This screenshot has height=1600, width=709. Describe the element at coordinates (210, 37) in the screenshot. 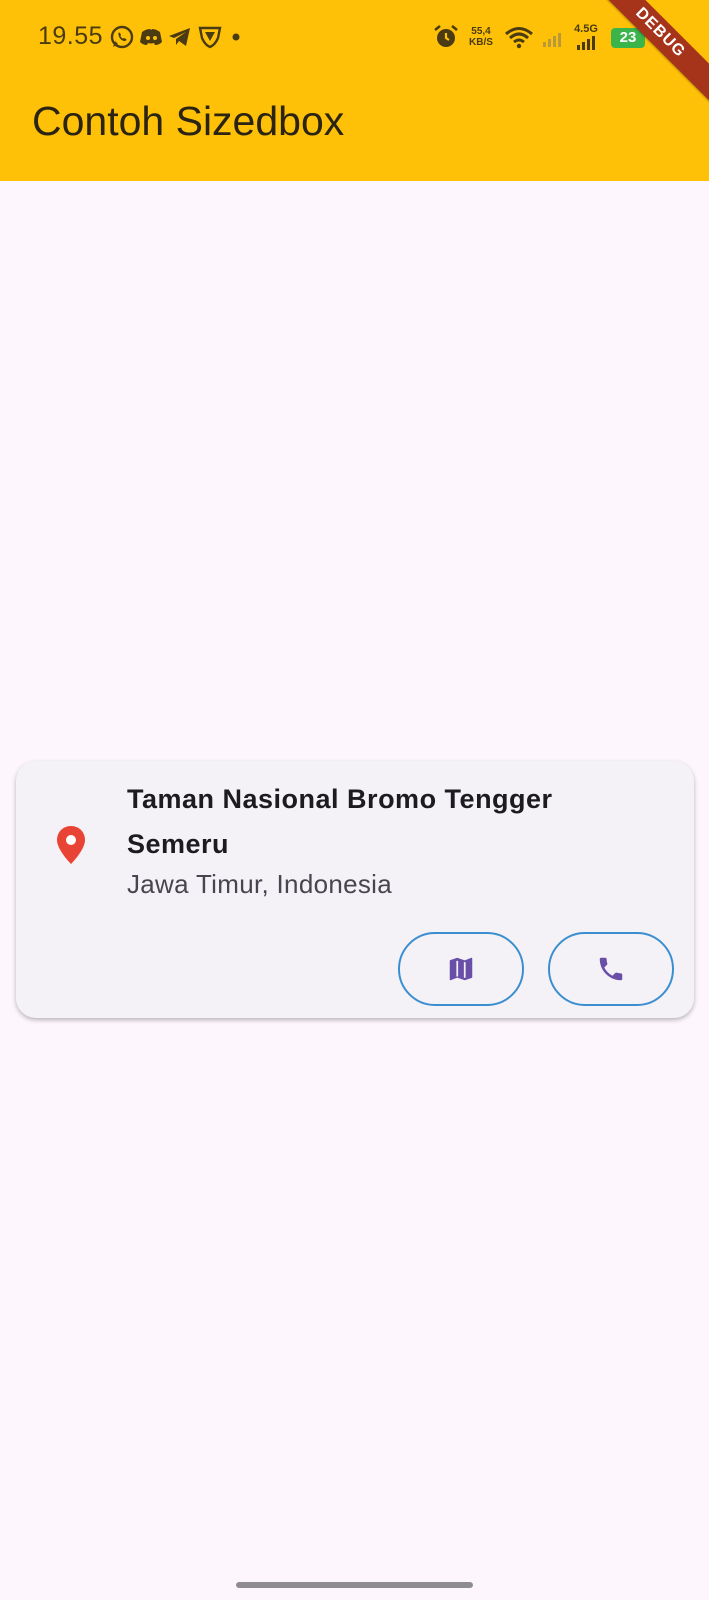

I see `vpn-shield-icon` at that location.